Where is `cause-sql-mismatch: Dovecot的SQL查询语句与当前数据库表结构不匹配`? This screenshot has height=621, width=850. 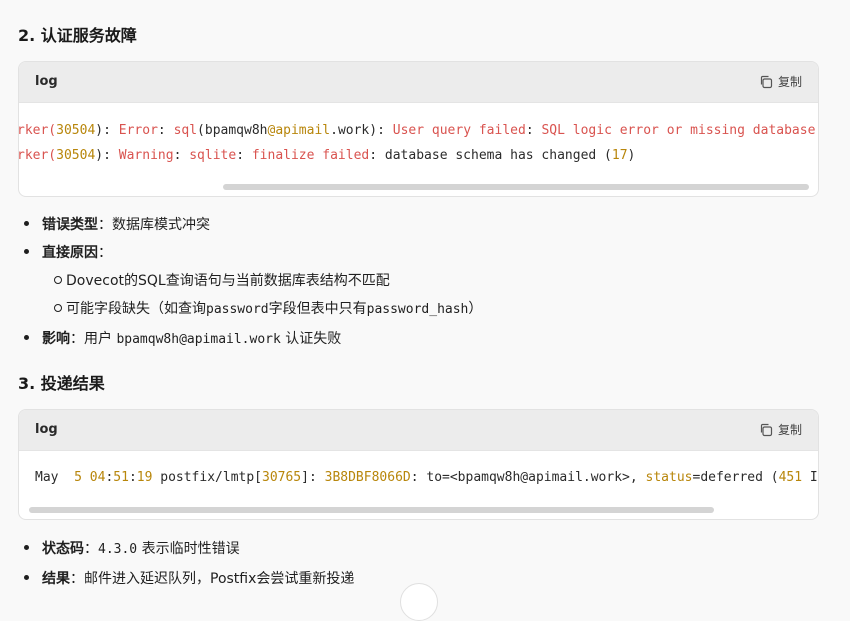
cause-sql-mismatch: Dovecot的SQL查询语句与当前数据库表结构不匹配 is located at coordinates (228, 281).